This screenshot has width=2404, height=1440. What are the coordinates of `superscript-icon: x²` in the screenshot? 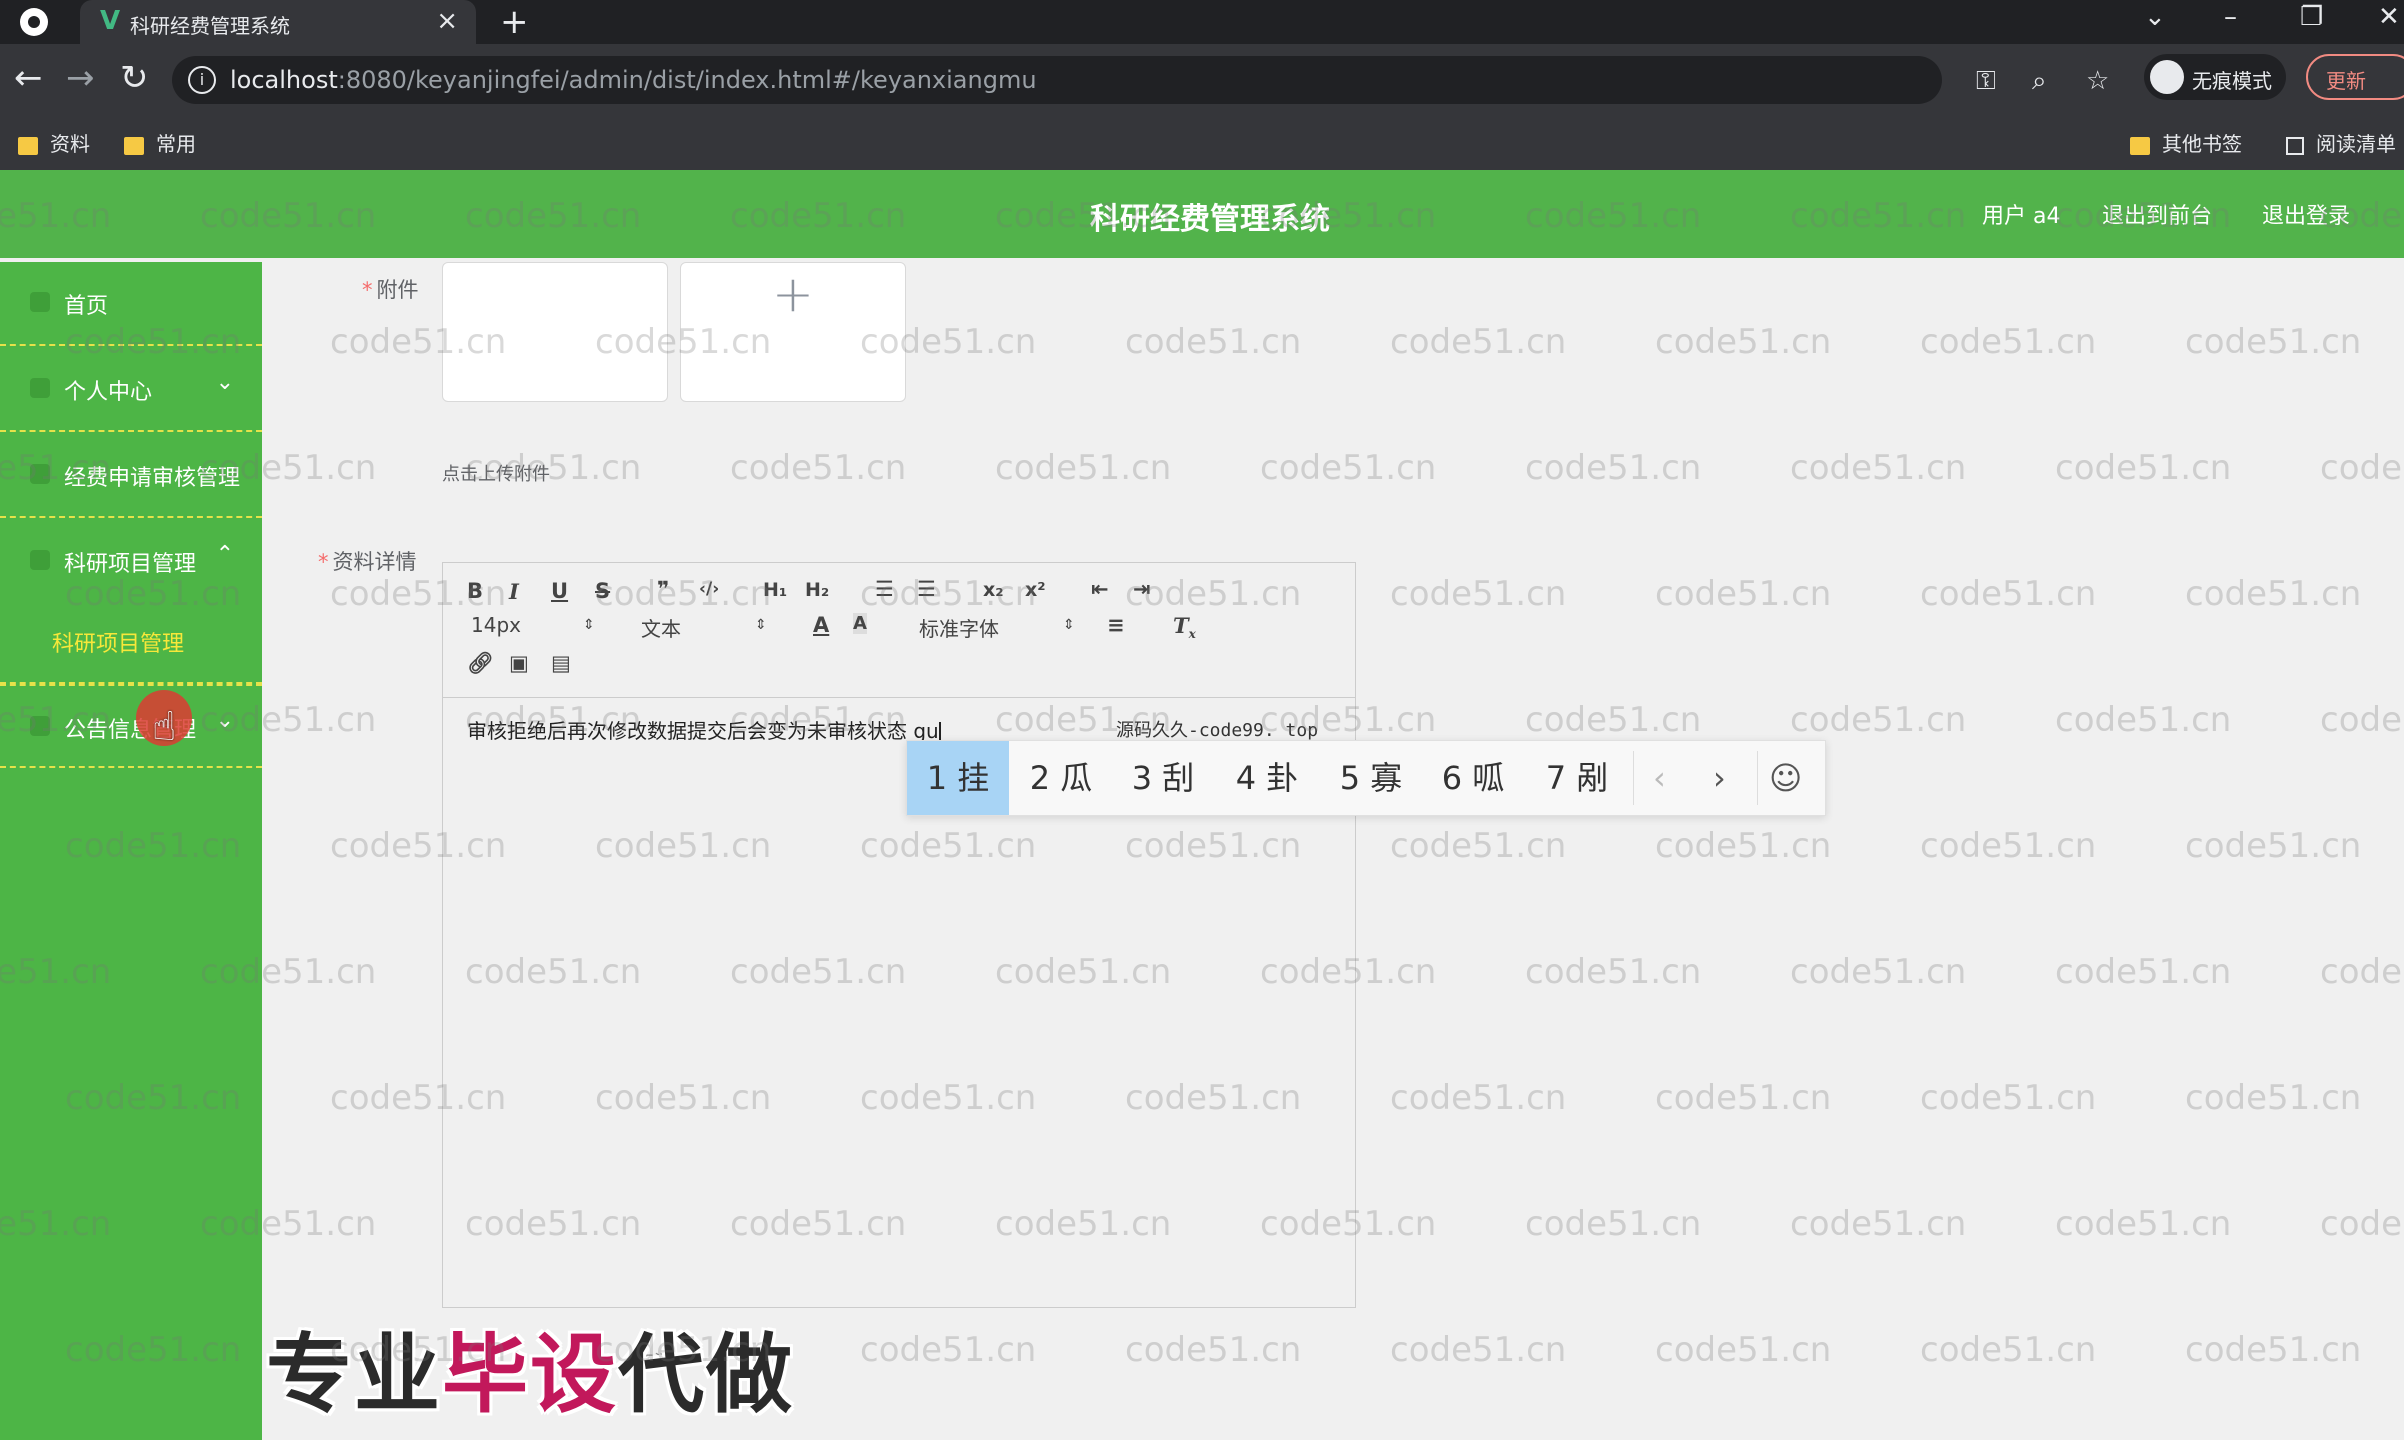 It's located at (1035, 590).